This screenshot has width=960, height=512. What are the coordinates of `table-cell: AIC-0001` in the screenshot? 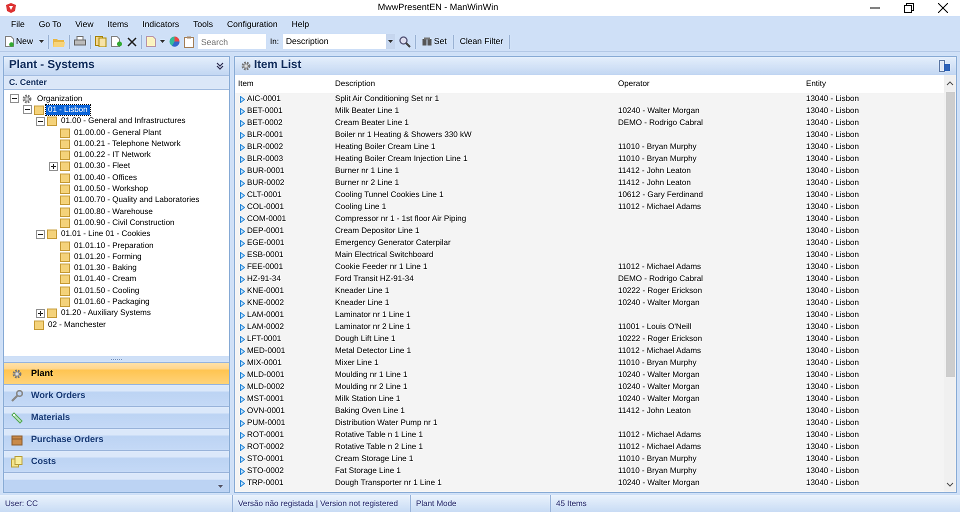 It's located at (264, 99).